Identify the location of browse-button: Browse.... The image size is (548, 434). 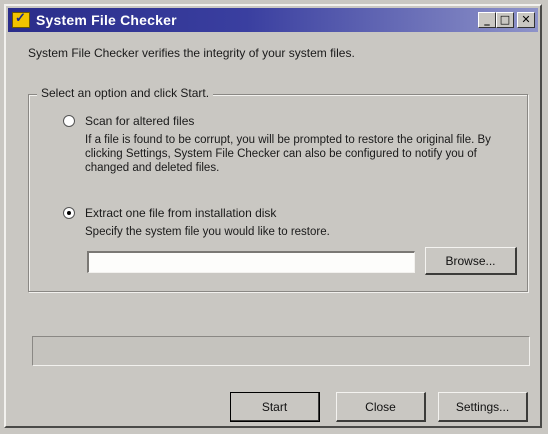
(471, 261).